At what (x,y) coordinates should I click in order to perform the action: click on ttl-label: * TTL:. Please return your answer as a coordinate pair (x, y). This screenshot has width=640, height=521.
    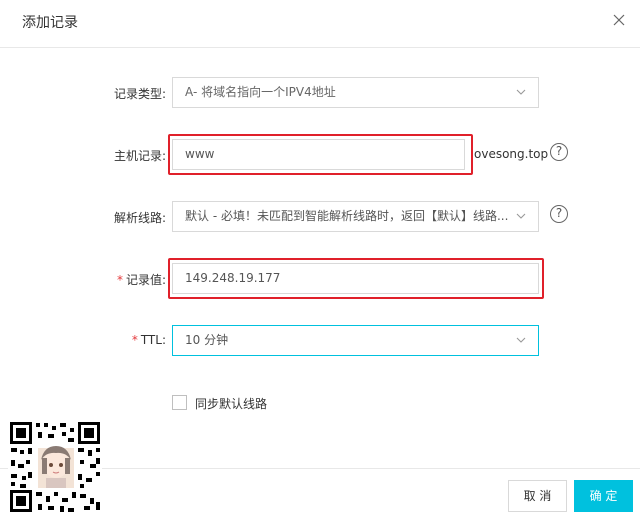
    Looking at the image, I should click on (111, 340).